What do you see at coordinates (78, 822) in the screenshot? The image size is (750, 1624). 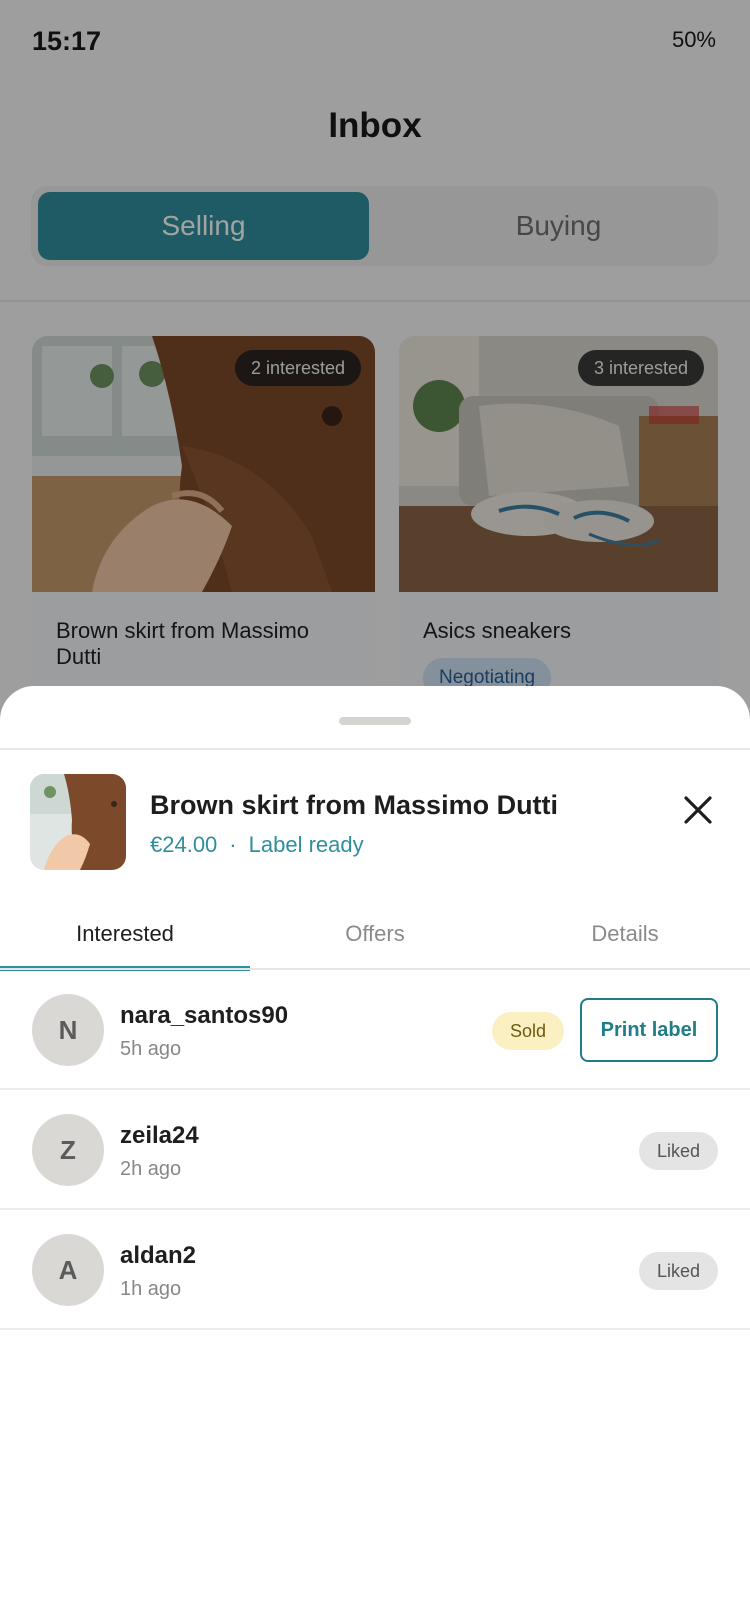 I see `item-thumbnail` at bounding box center [78, 822].